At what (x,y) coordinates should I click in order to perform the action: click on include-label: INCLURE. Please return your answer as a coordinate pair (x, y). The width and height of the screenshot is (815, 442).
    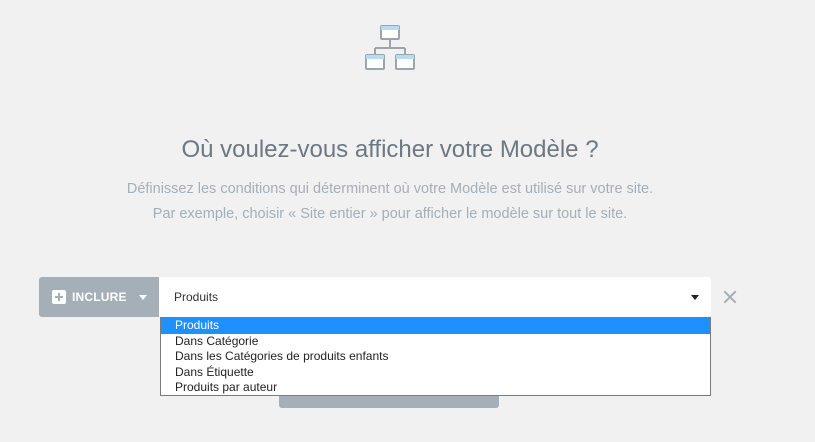
    Looking at the image, I should click on (99, 297).